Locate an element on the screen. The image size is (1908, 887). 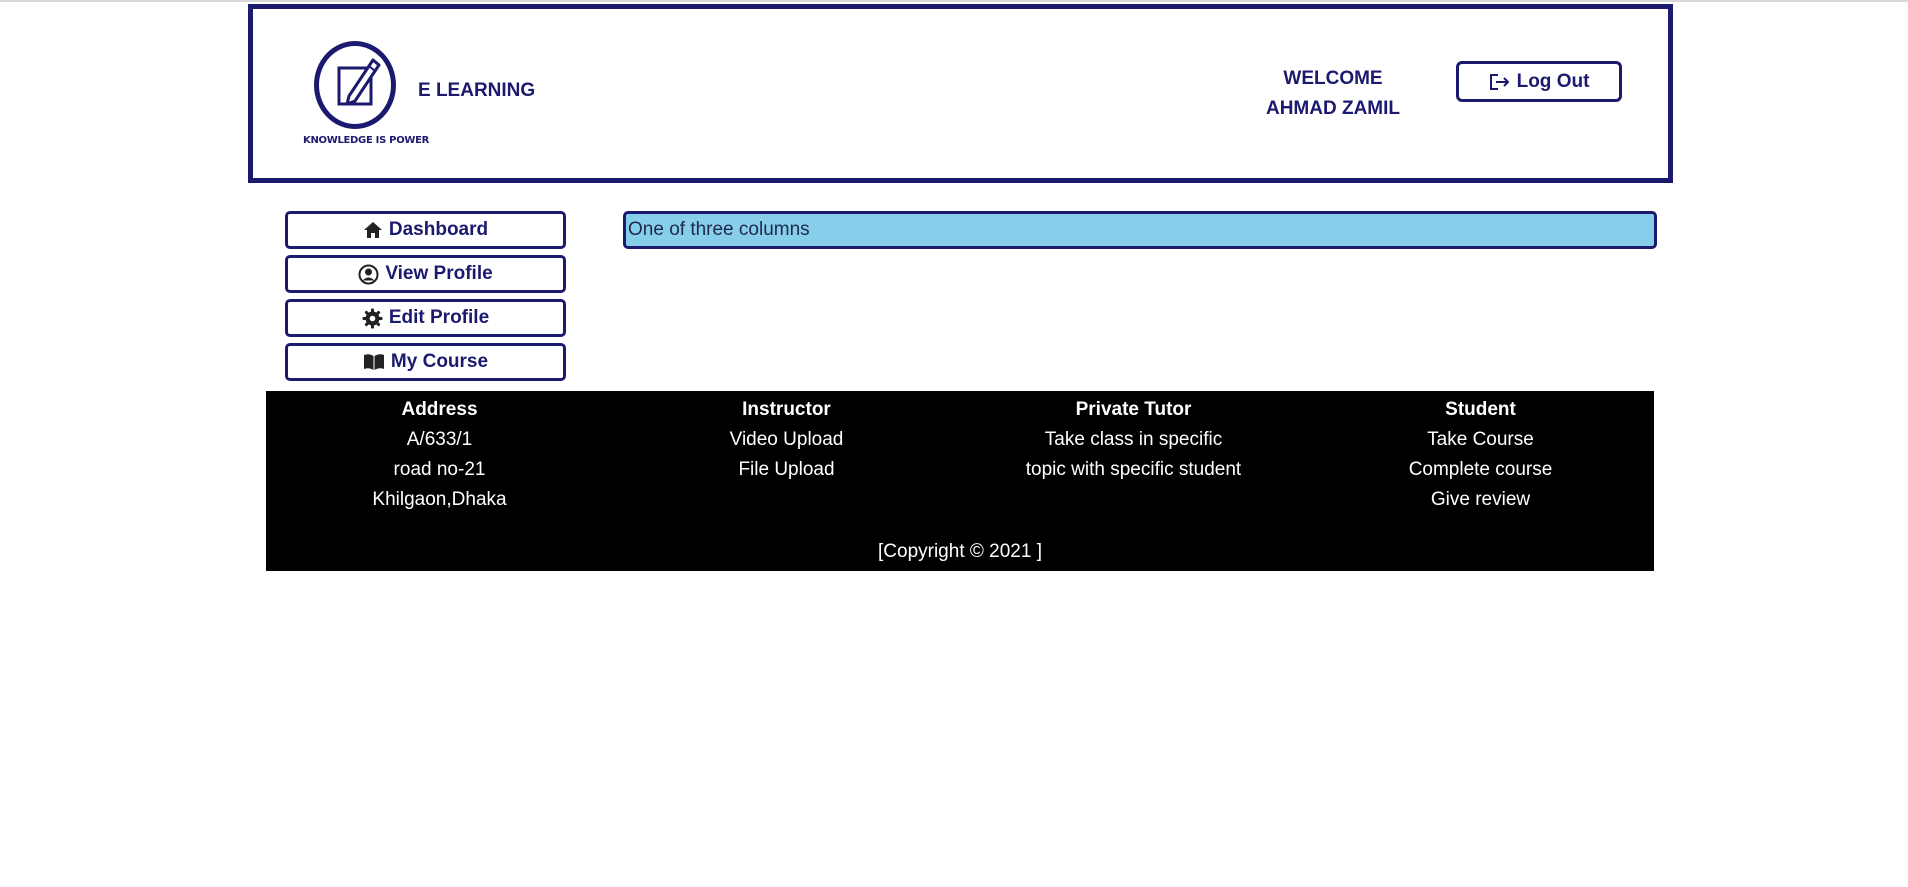
copyright-text: [Copyright © 2021 ] is located at coordinates (960, 551).